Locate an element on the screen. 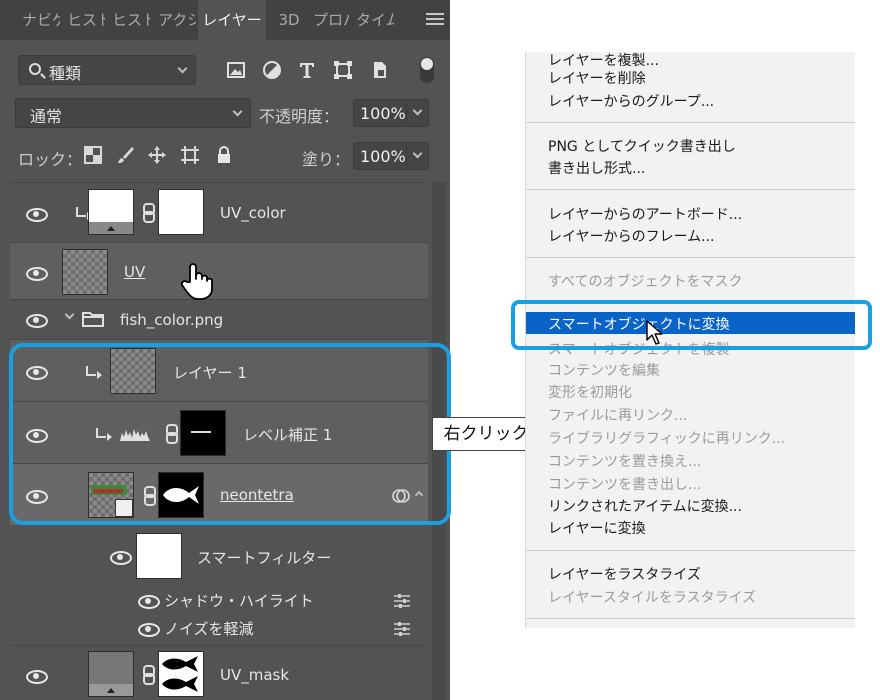 This screenshot has height=700, width=880. filter-toggle is located at coordinates (427, 70).